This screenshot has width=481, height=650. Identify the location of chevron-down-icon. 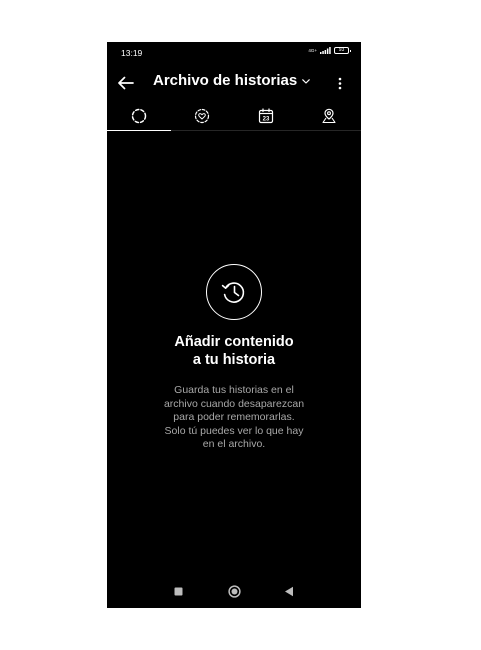
(306, 82).